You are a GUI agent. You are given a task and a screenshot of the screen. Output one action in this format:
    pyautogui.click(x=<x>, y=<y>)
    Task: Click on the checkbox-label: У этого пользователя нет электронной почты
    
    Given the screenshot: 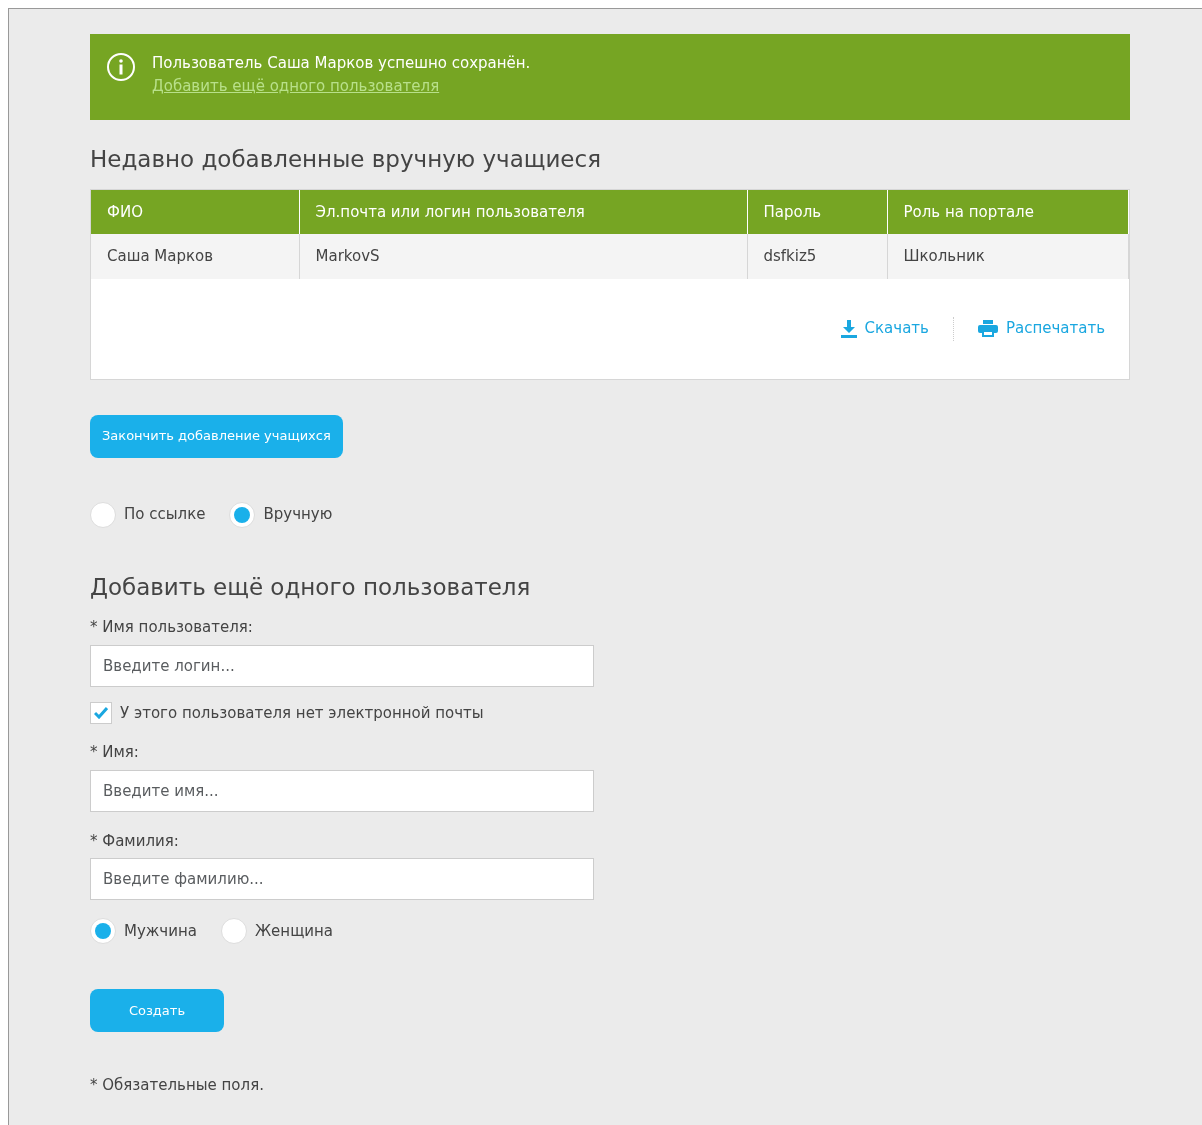 What is the action you would take?
    pyautogui.click(x=302, y=713)
    